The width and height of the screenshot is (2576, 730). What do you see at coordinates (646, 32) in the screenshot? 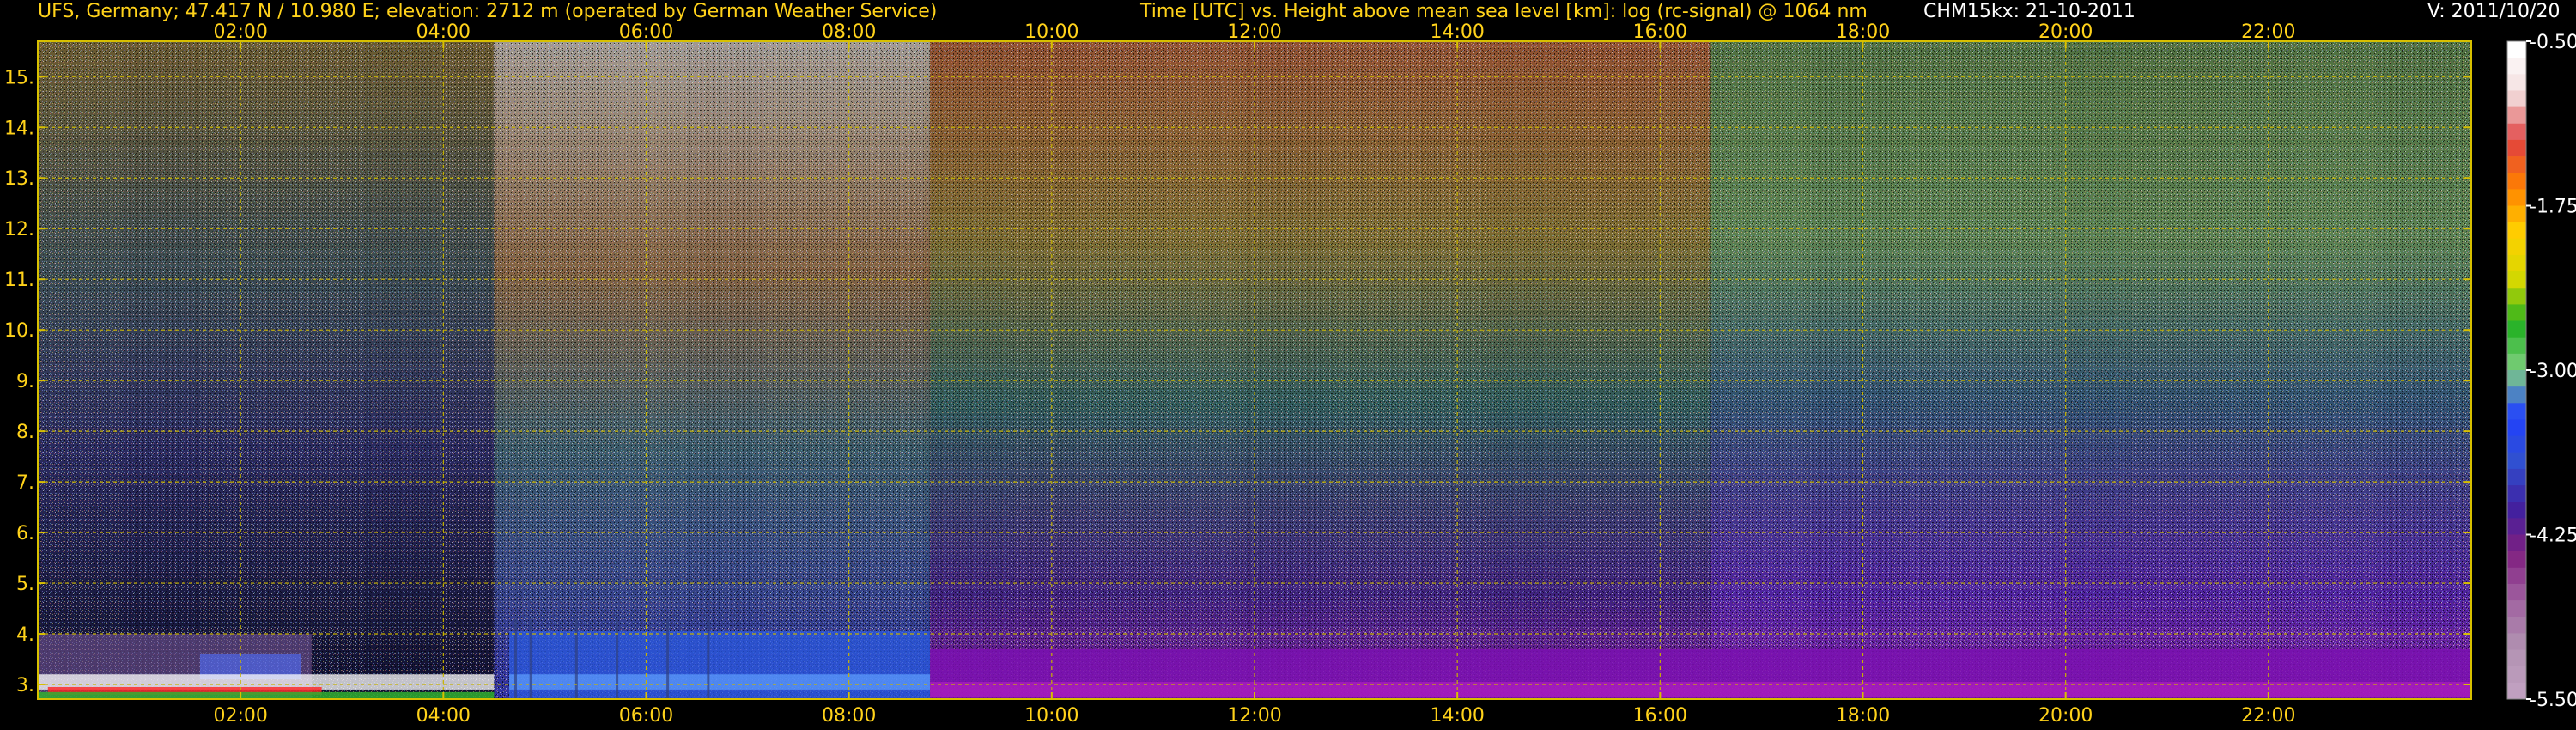
I see `x-tick-label-top: 06:00` at bounding box center [646, 32].